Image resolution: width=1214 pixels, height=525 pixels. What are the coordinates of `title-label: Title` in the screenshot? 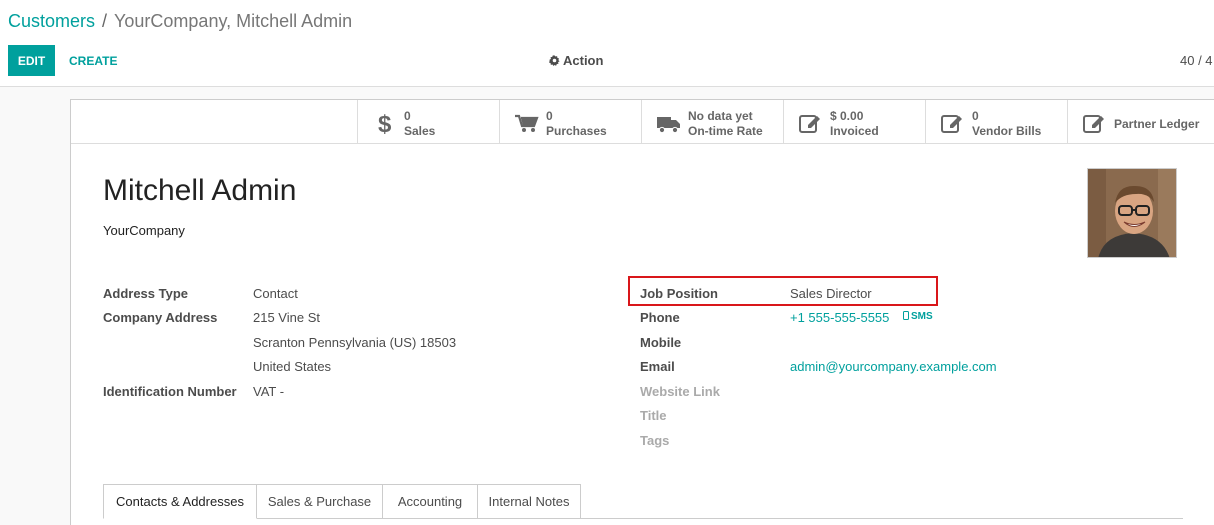 It's located at (653, 415).